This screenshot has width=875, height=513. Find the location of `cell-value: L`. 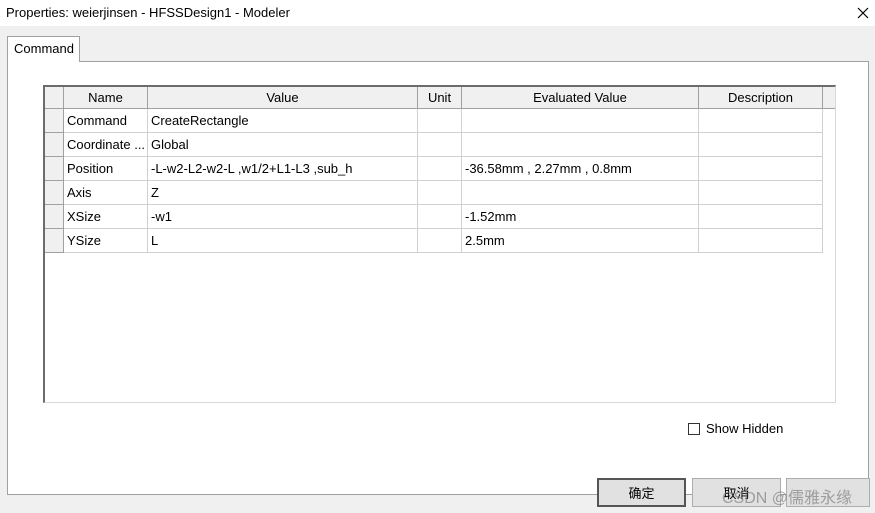

cell-value: L is located at coordinates (283, 241).